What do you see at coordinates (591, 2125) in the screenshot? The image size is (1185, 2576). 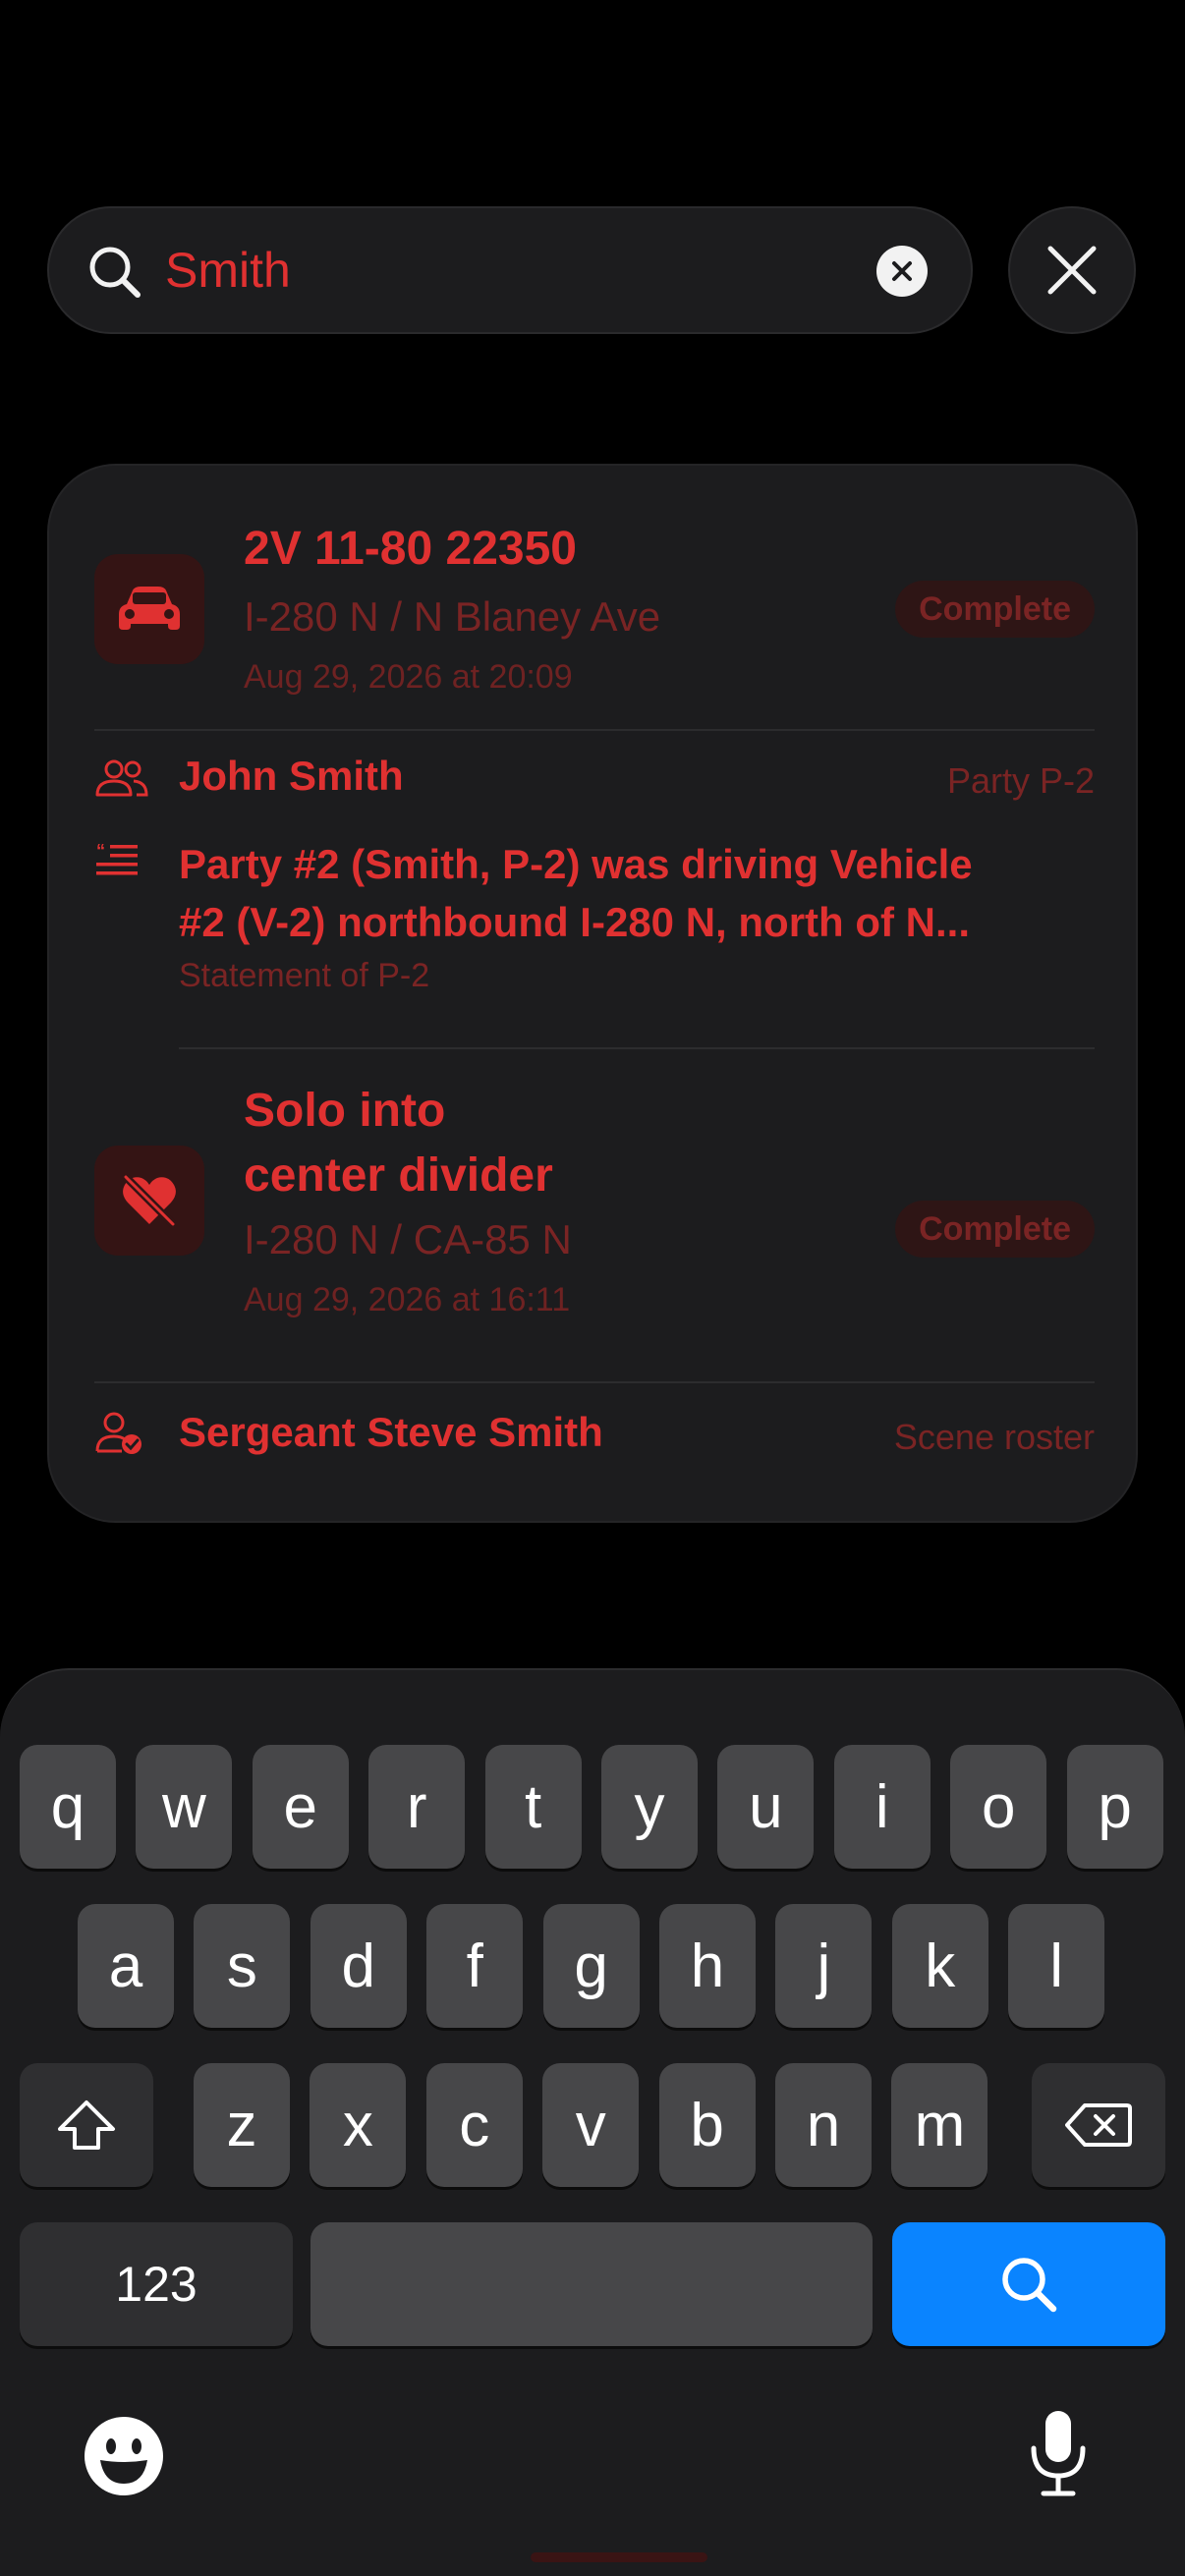 I see `key-v: v` at bounding box center [591, 2125].